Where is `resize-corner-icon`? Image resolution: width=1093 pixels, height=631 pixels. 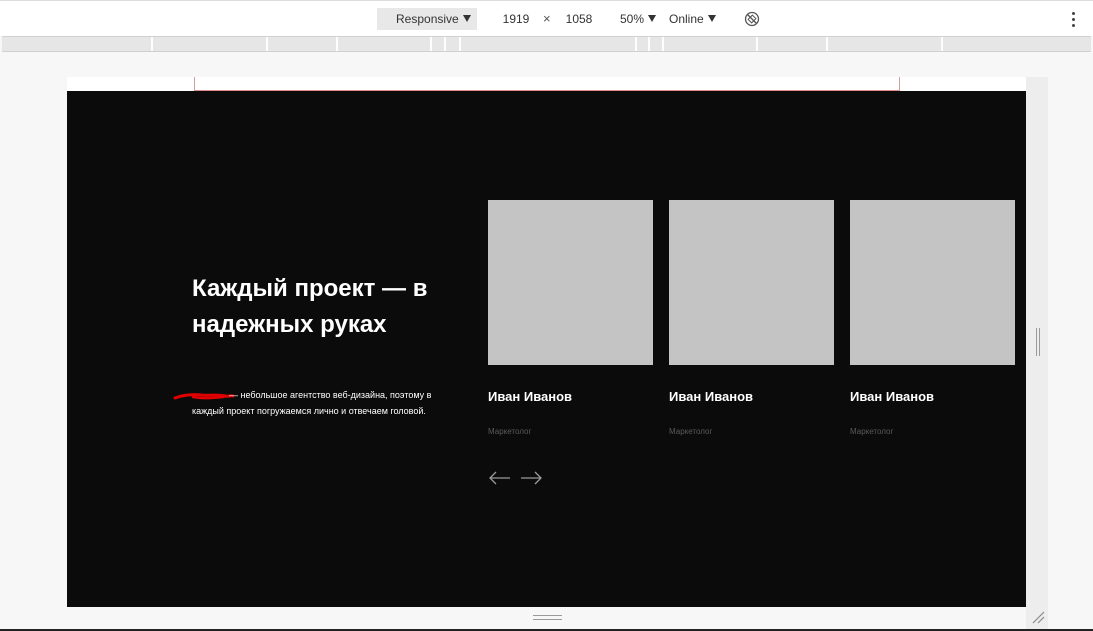 resize-corner-icon is located at coordinates (1038, 617).